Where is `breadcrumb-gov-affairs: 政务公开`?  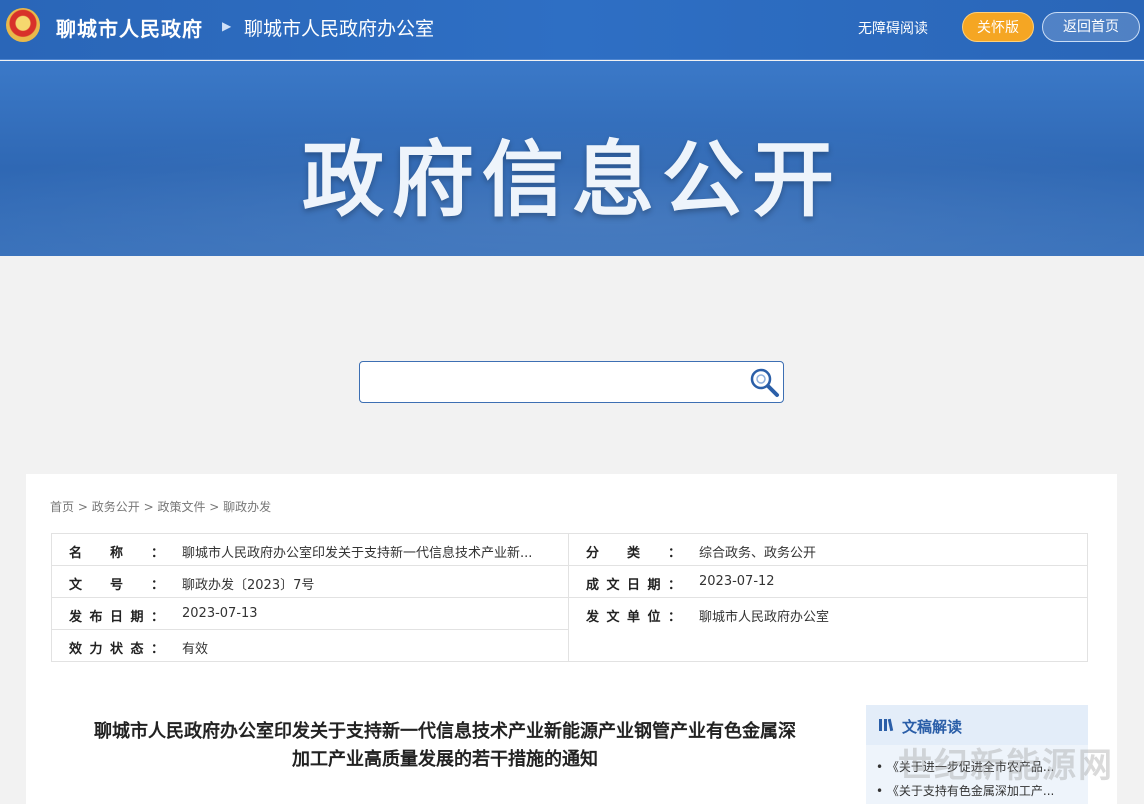
breadcrumb-gov-affairs: 政务公开 is located at coordinates (116, 507).